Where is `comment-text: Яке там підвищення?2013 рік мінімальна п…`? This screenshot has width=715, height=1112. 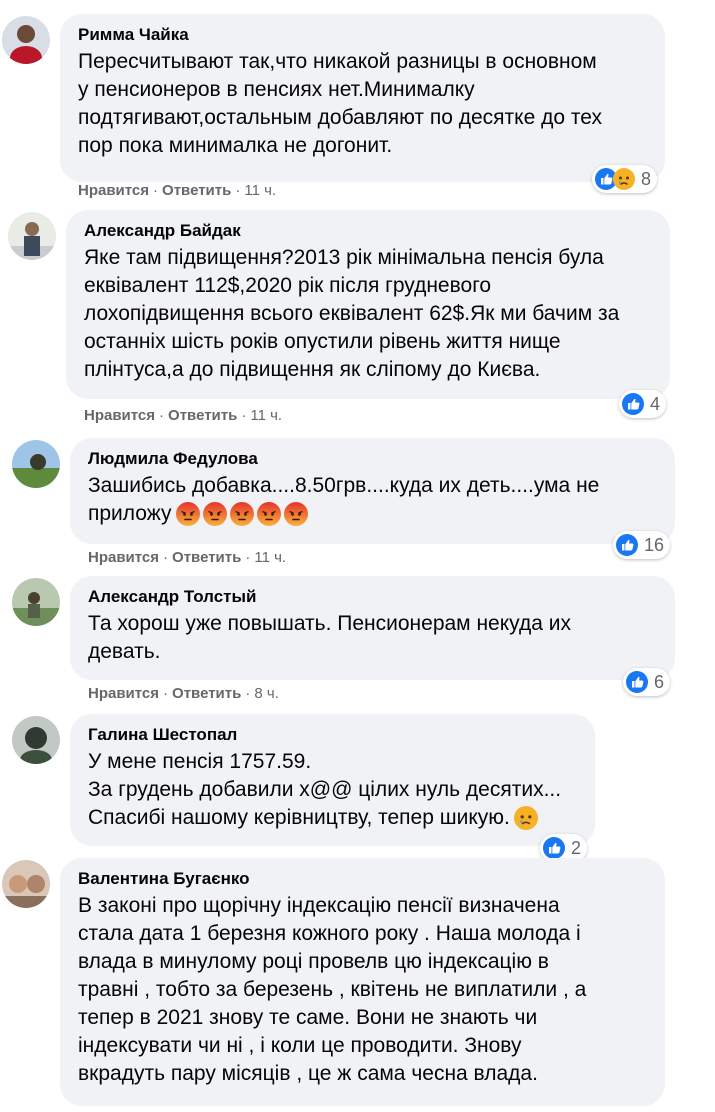
comment-text: Яке там підвищення?2013 рік мінімальна п… is located at coordinates (352, 313).